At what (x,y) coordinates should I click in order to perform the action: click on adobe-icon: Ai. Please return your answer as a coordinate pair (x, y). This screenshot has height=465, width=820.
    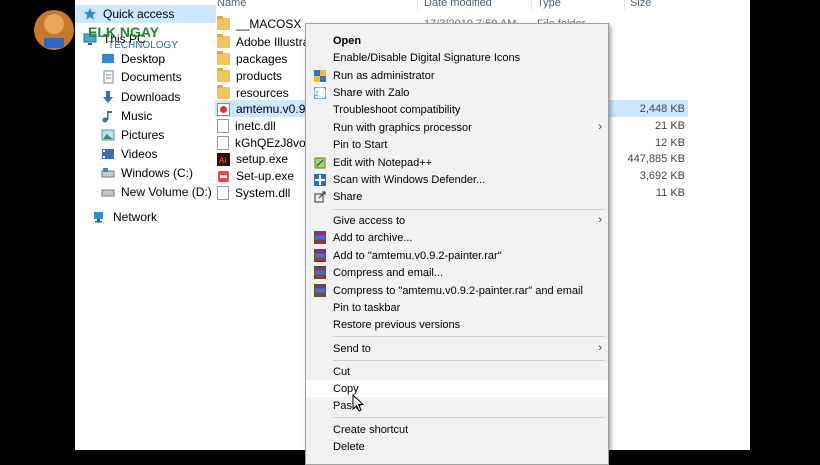
    Looking at the image, I should click on (223, 159).